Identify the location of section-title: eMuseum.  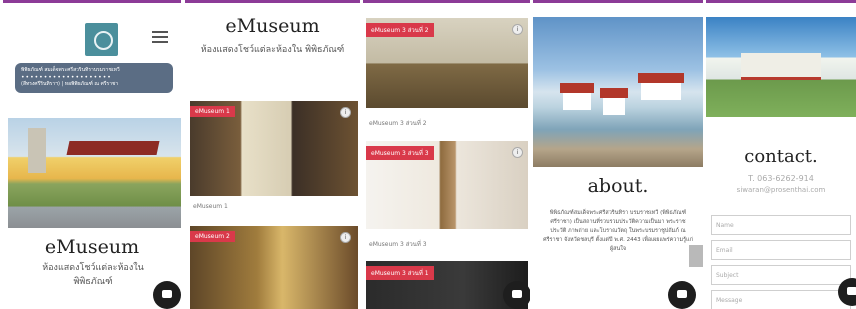
(272, 26).